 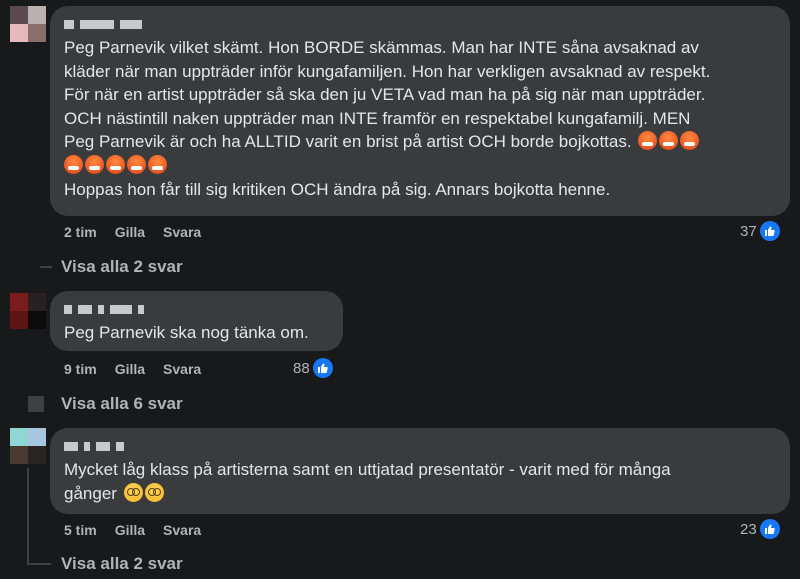 What do you see at coordinates (80, 369) in the screenshot?
I see `comment-timestamp: 9 tim` at bounding box center [80, 369].